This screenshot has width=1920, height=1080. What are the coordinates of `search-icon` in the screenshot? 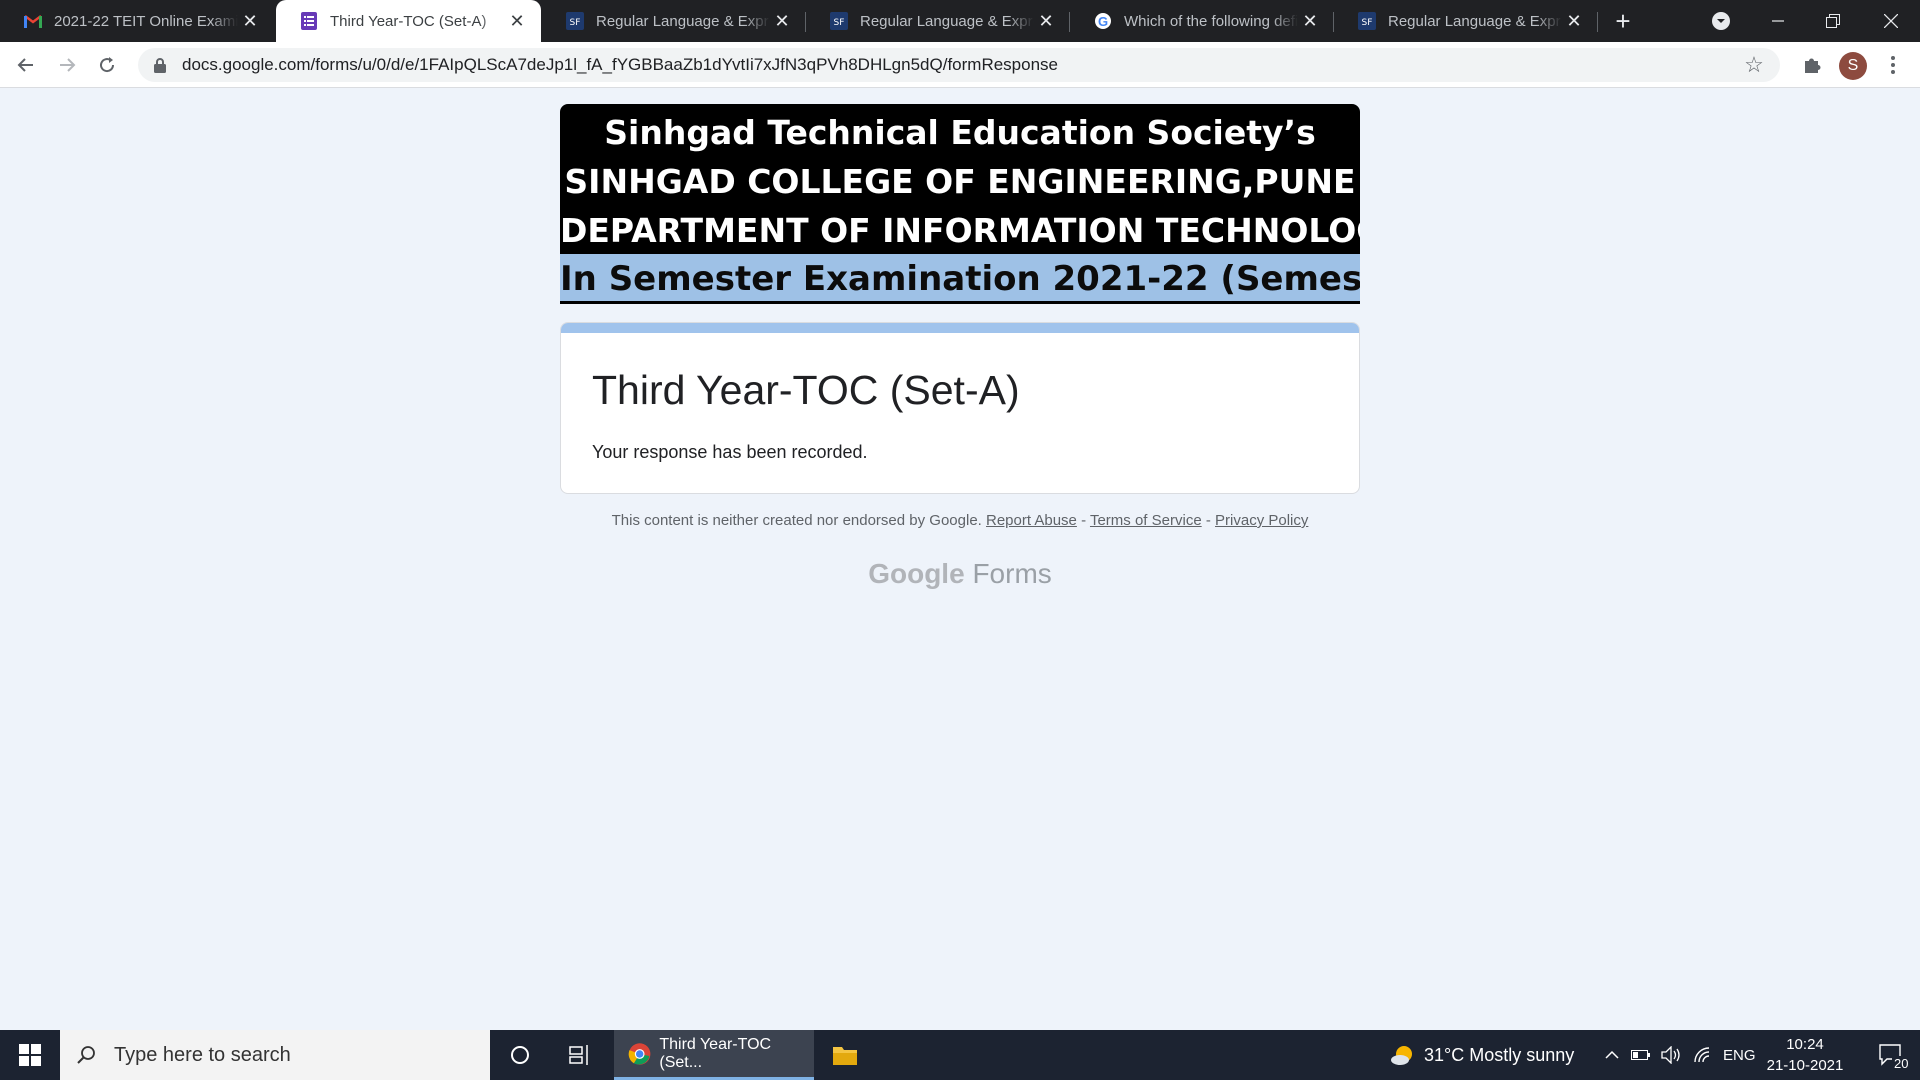 It's located at (86, 1055).